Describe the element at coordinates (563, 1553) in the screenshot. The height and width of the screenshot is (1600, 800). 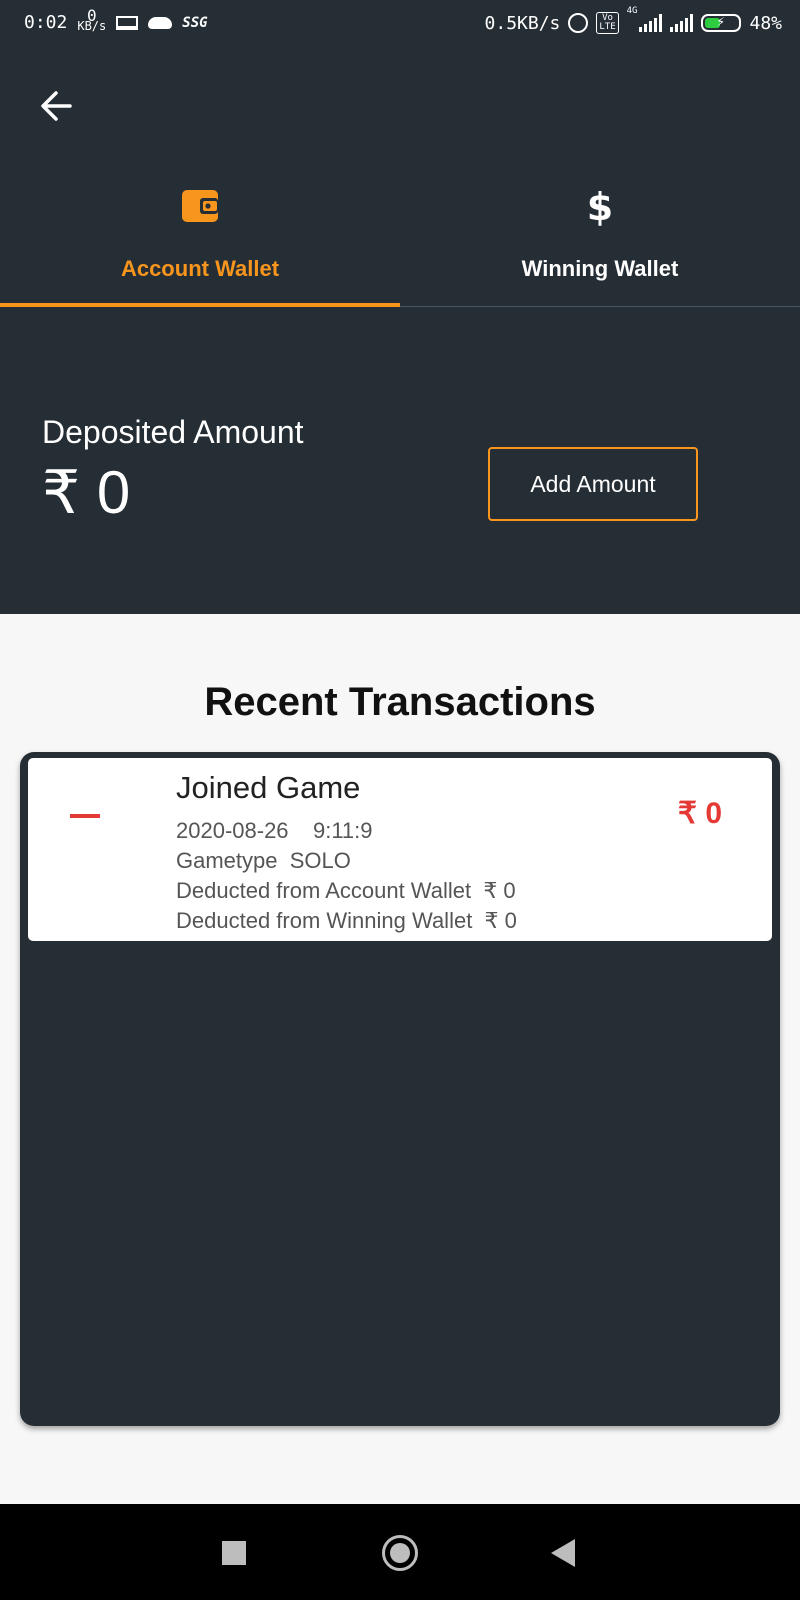
I see `nav-back-icon` at that location.